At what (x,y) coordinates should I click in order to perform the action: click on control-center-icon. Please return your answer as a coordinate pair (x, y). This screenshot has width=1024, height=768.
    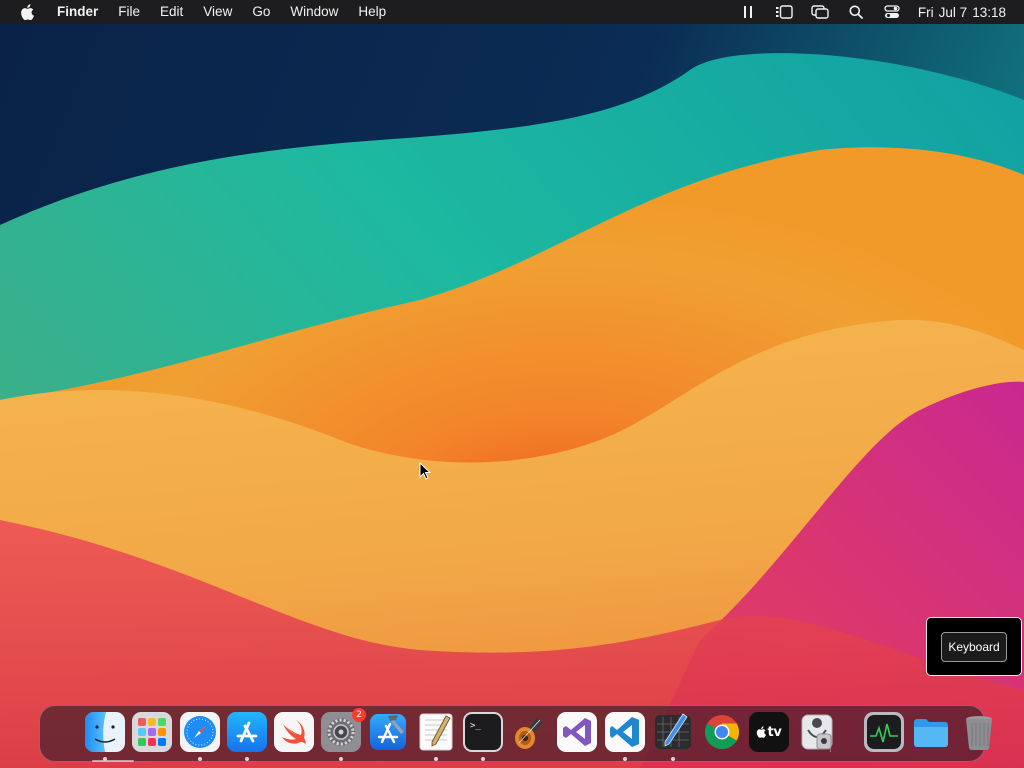
    Looking at the image, I should click on (892, 12).